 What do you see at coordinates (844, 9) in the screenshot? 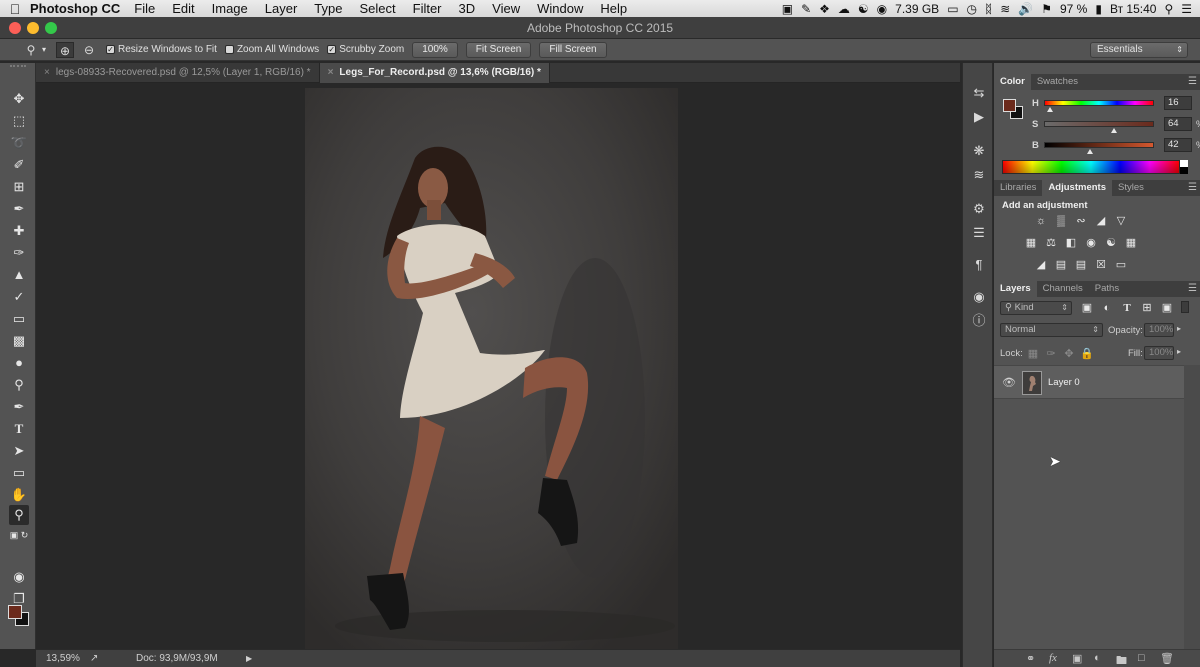
I see `cloud-icon: ☁` at bounding box center [844, 9].